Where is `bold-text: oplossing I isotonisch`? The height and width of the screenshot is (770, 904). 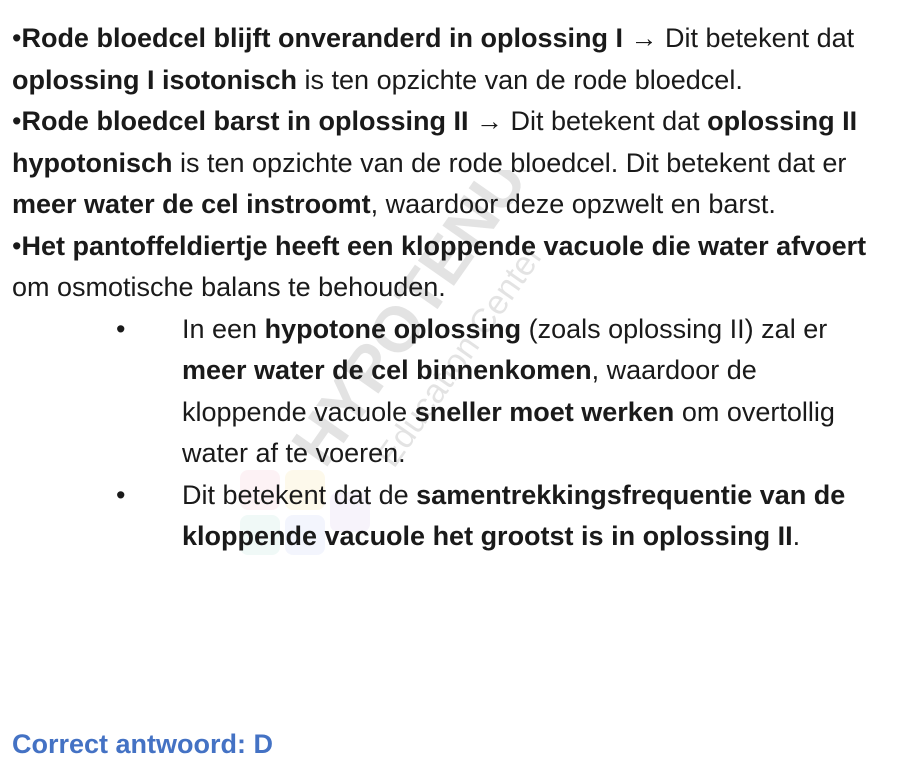 bold-text: oplossing I isotonisch is located at coordinates (155, 79).